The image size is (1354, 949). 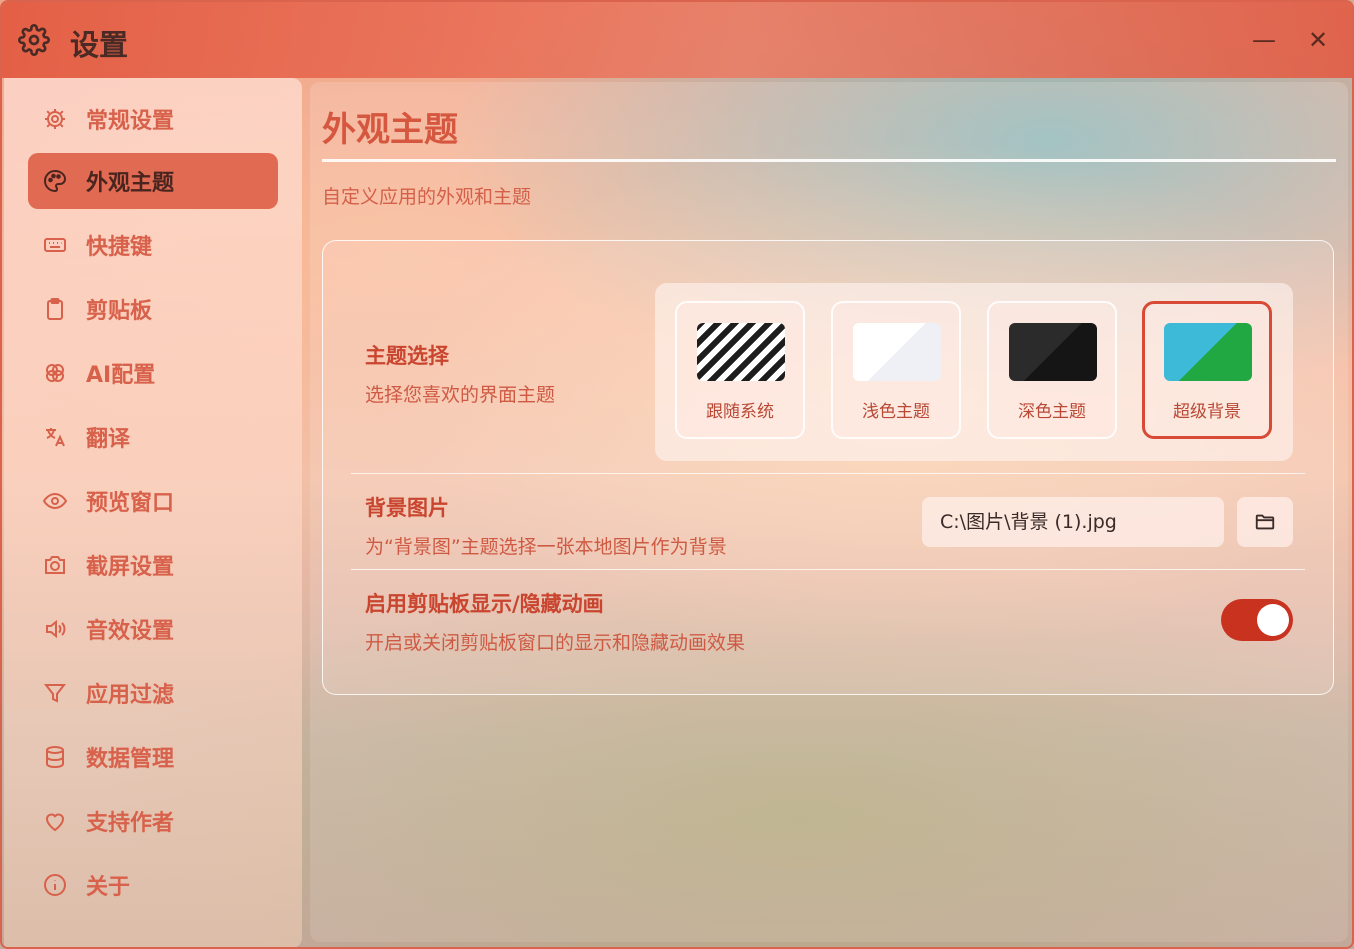 What do you see at coordinates (130, 503) in the screenshot?
I see `sidebar-item-label: 预览窗口` at bounding box center [130, 503].